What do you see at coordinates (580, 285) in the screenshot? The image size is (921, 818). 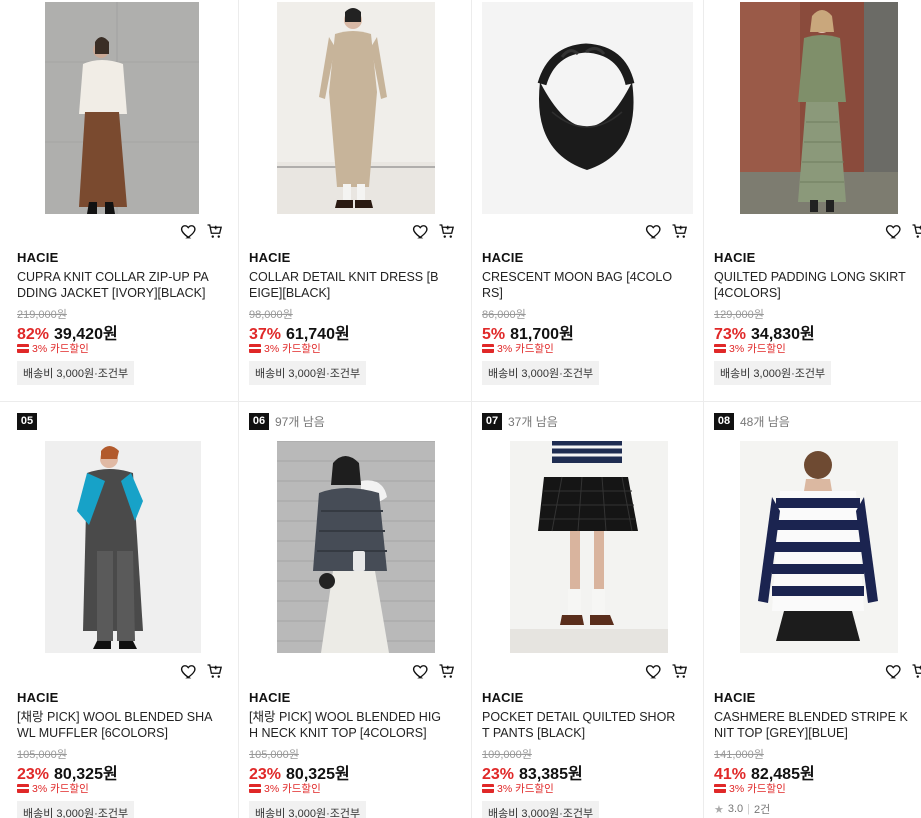 I see `product-name: CRESCENT MOON BAG [4COLORS]` at bounding box center [580, 285].